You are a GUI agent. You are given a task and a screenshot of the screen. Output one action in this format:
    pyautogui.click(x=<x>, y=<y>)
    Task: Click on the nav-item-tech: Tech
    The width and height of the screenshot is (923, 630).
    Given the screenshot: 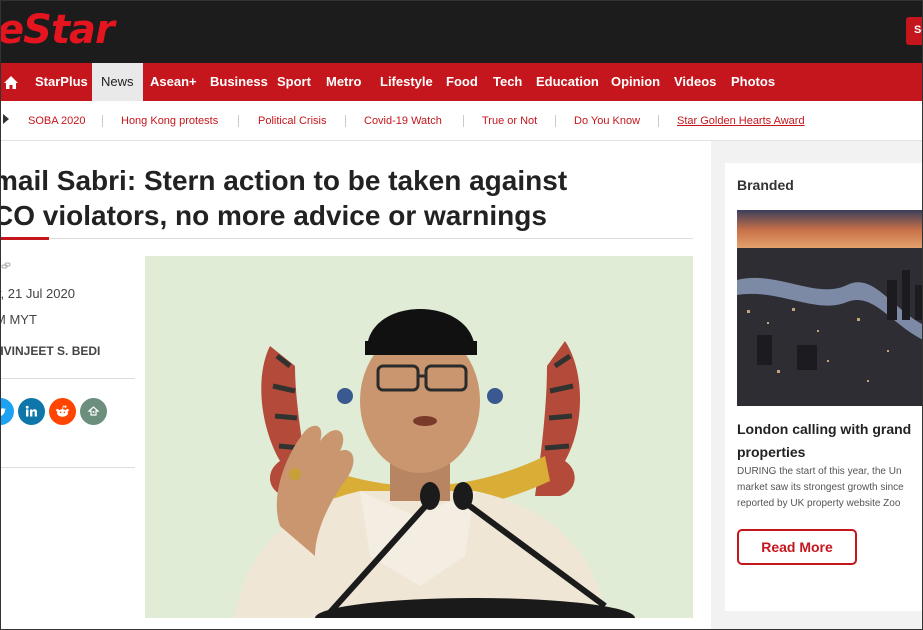 What is the action you would take?
    pyautogui.click(x=507, y=82)
    